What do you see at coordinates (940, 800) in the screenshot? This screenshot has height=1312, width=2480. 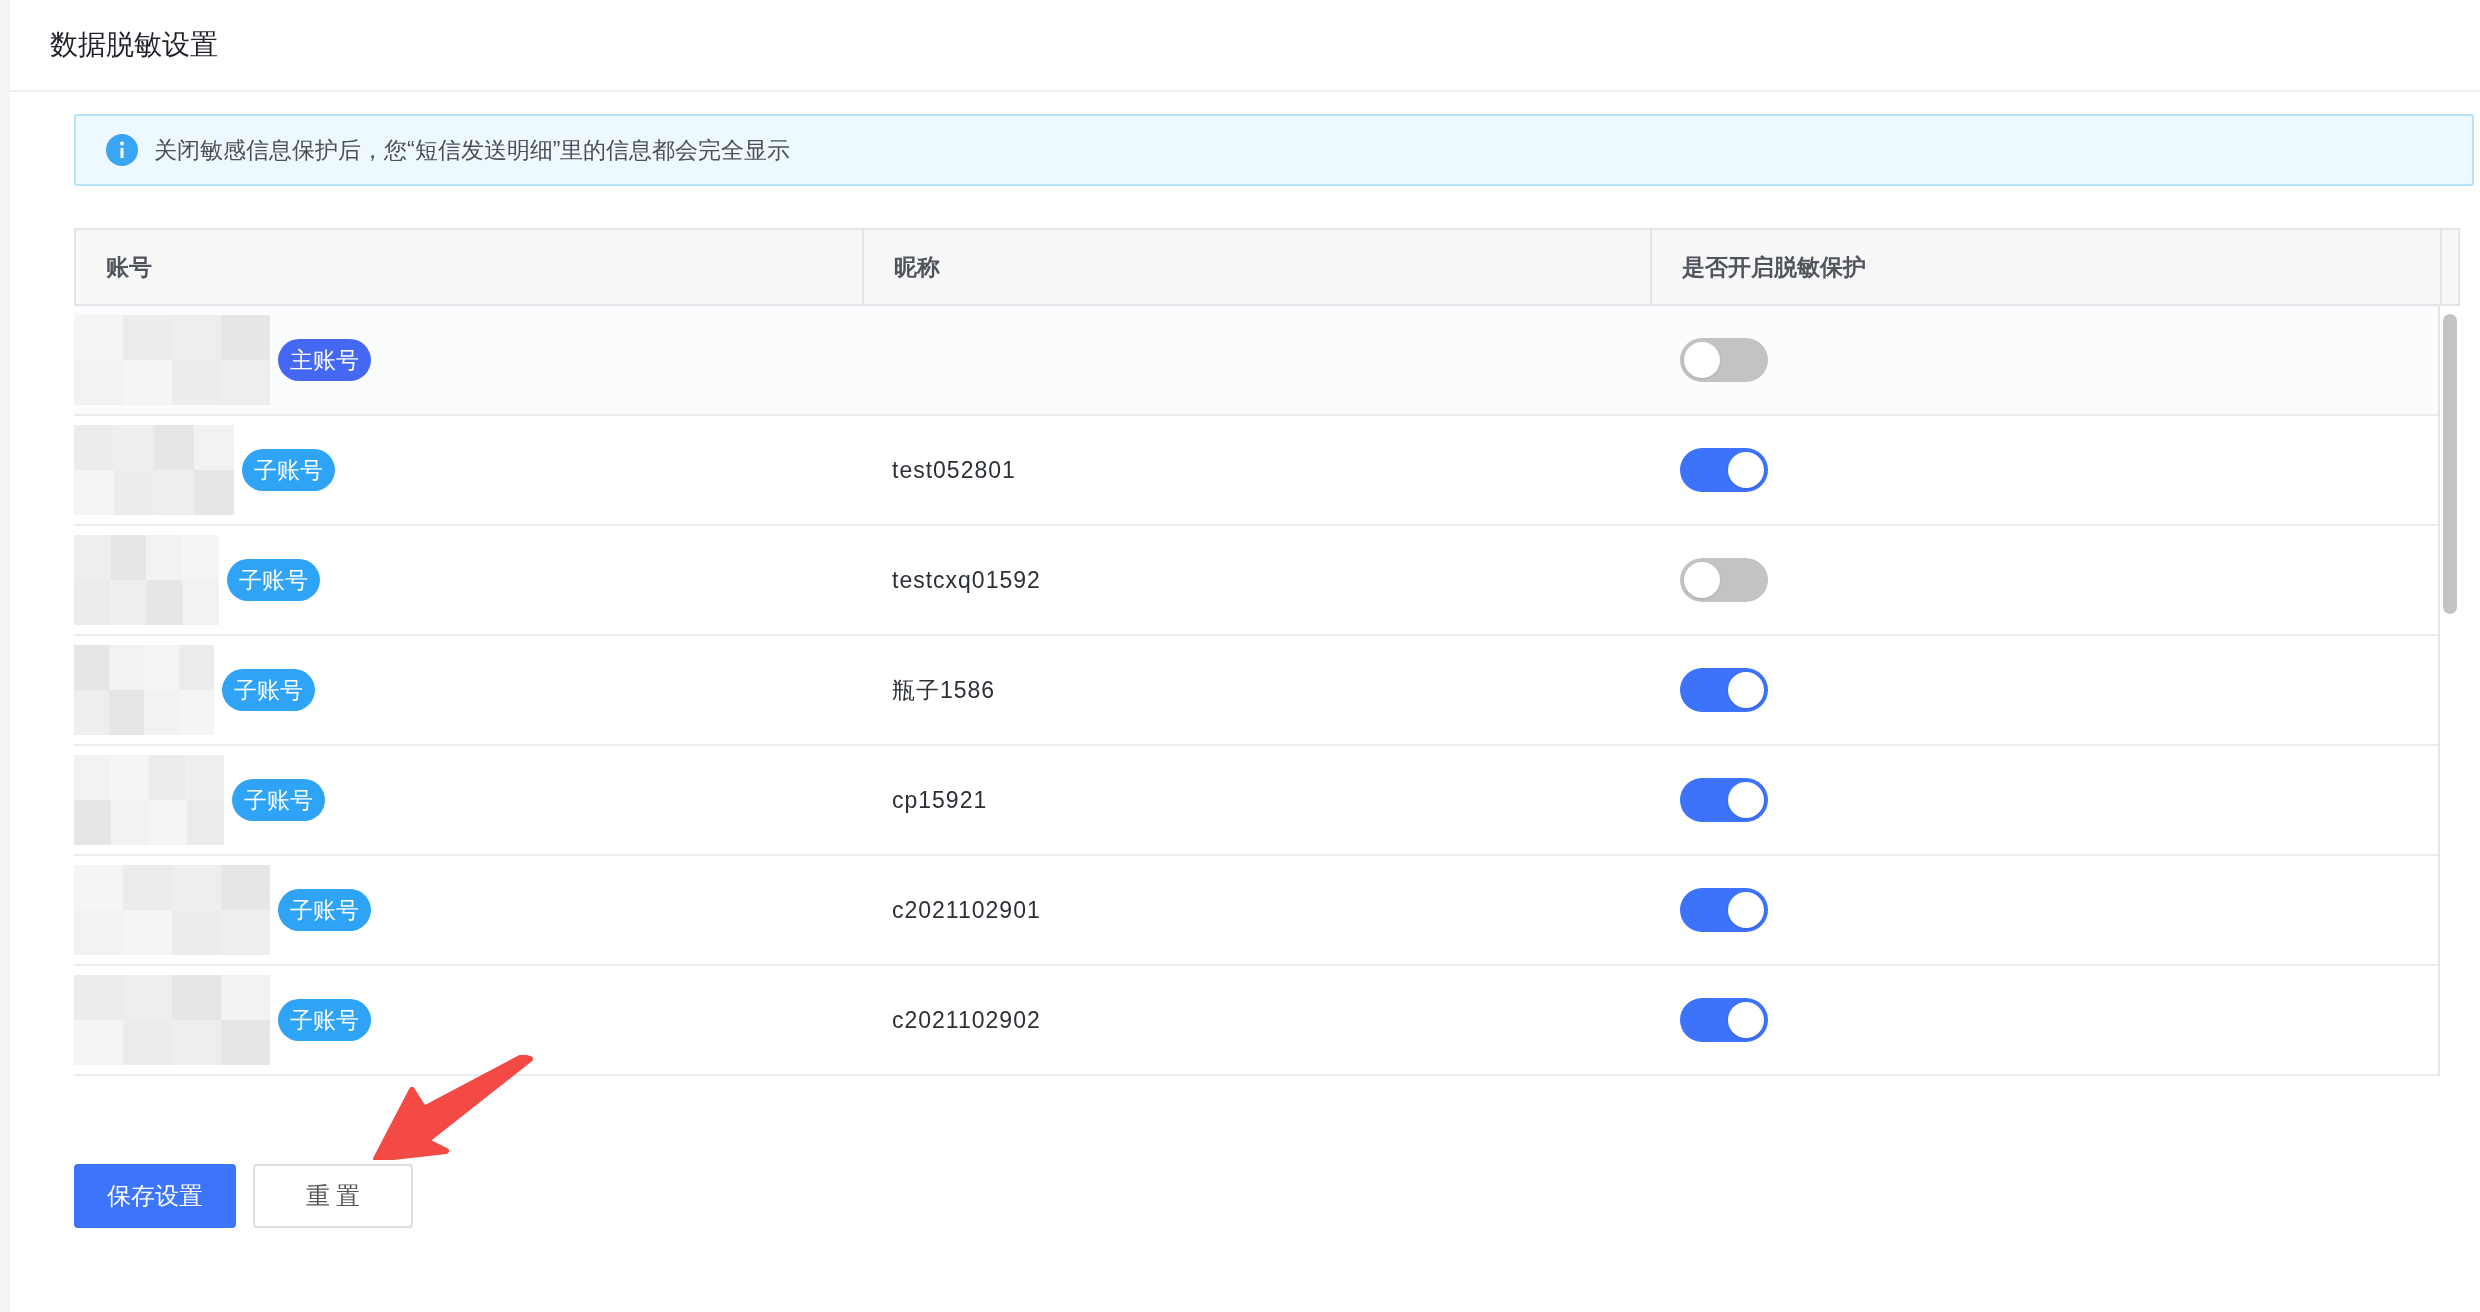 I see `nickname-text: cp15921` at bounding box center [940, 800].